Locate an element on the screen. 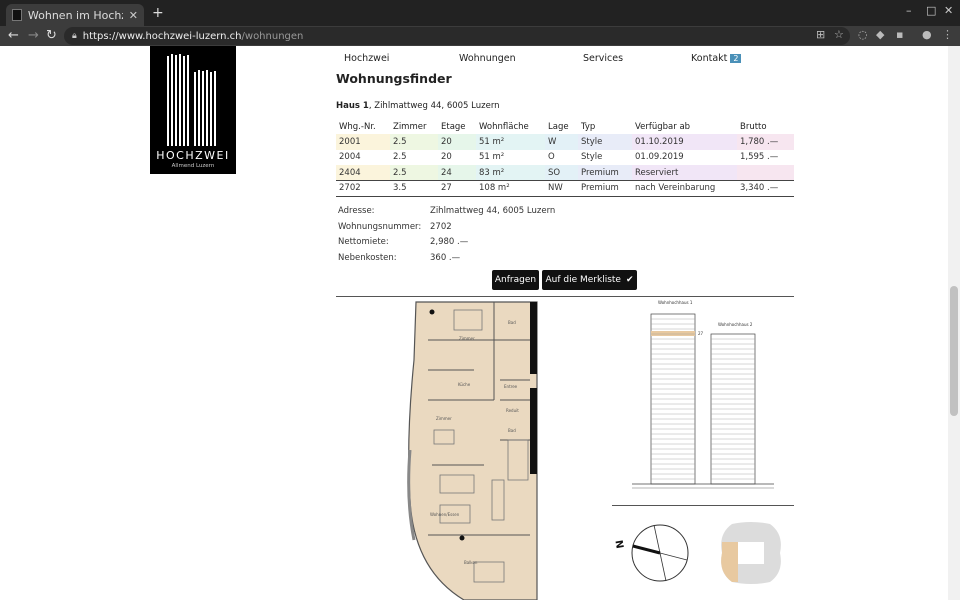 The height and width of the screenshot is (600, 960). col-header: Lage is located at coordinates (561, 126).